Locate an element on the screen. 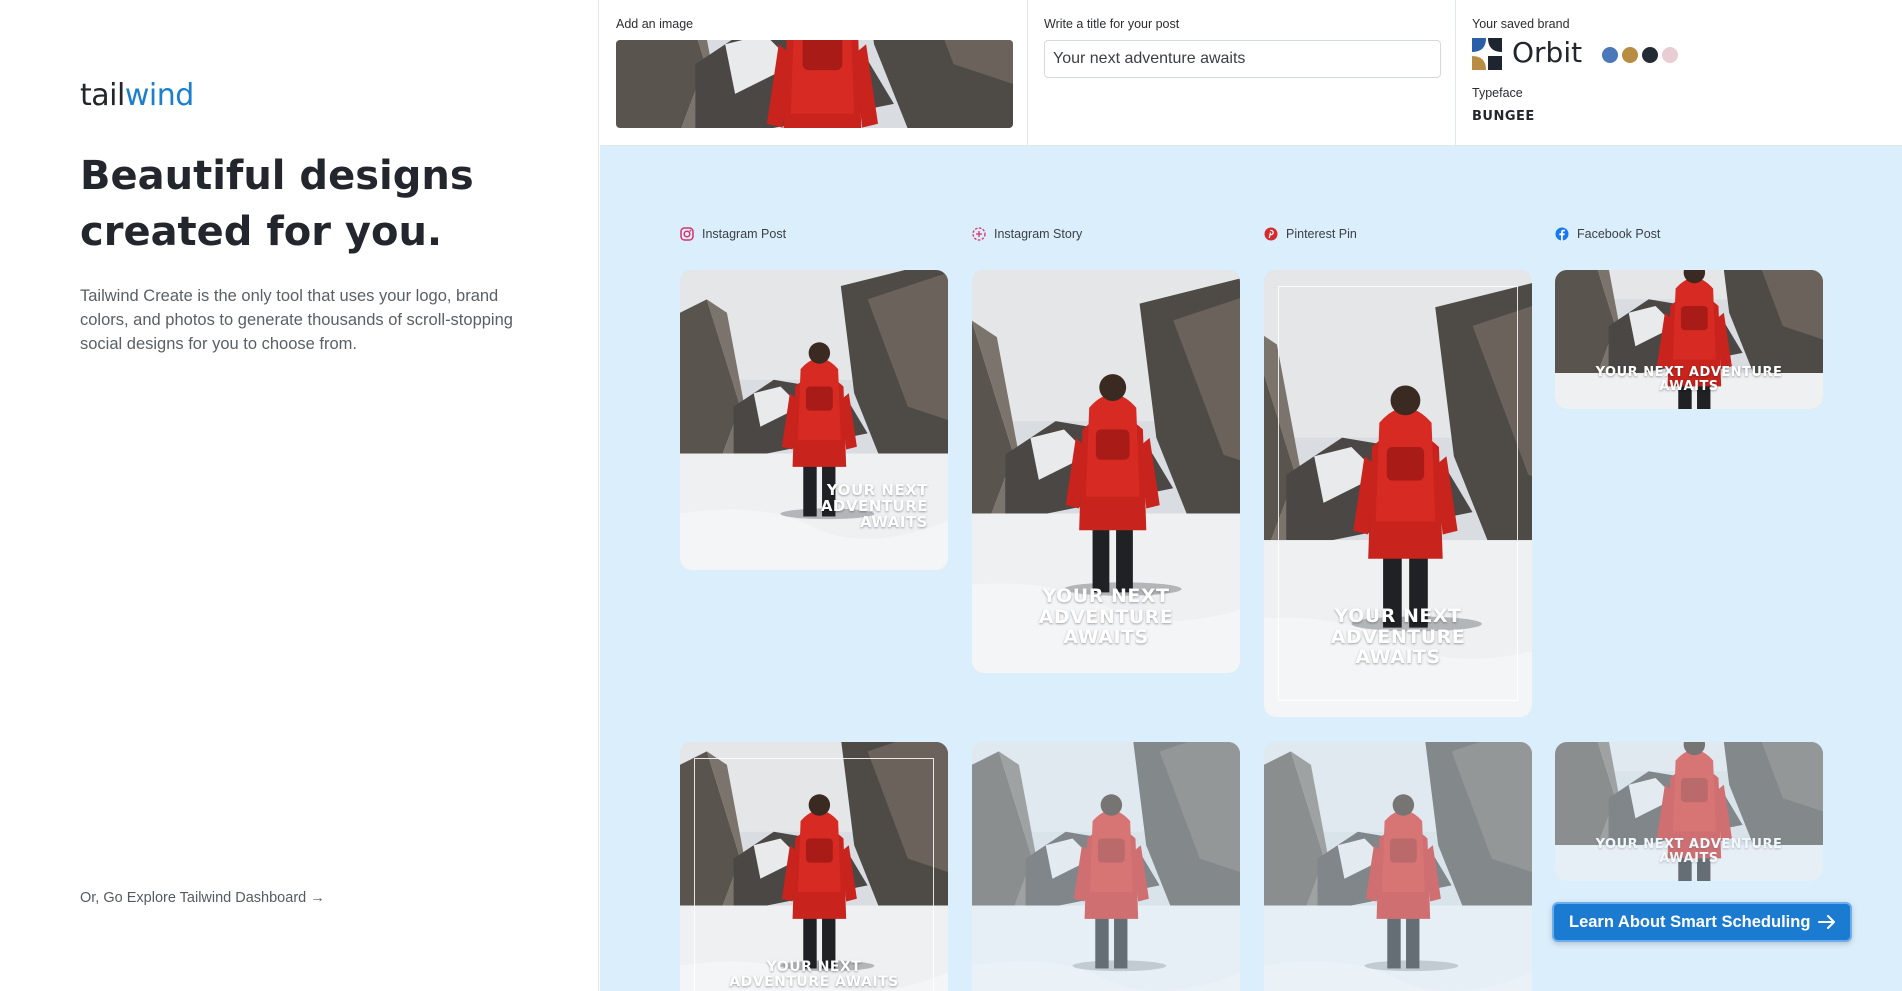 The width and height of the screenshot is (1902, 991). design-card-pinterest-pin is located at coordinates (1398, 866).